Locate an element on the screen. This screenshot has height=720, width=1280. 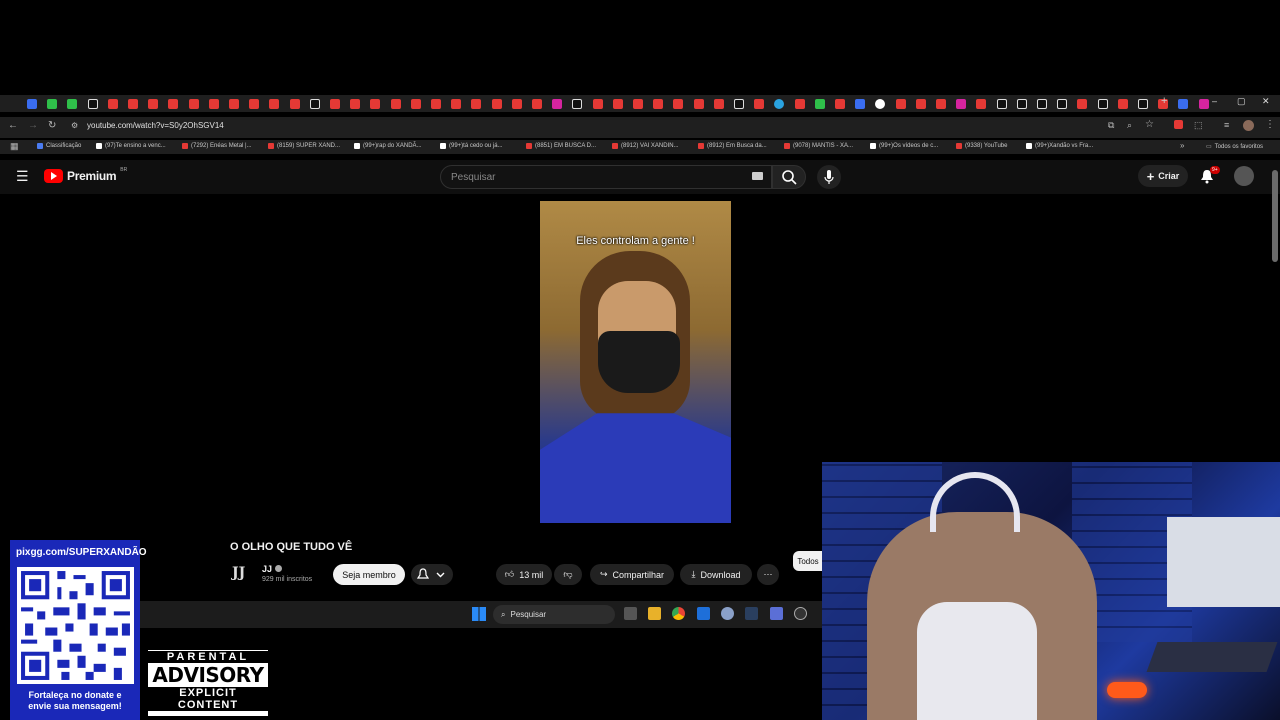
youtube-logo: Premium BR is located at coordinates (85, 175).